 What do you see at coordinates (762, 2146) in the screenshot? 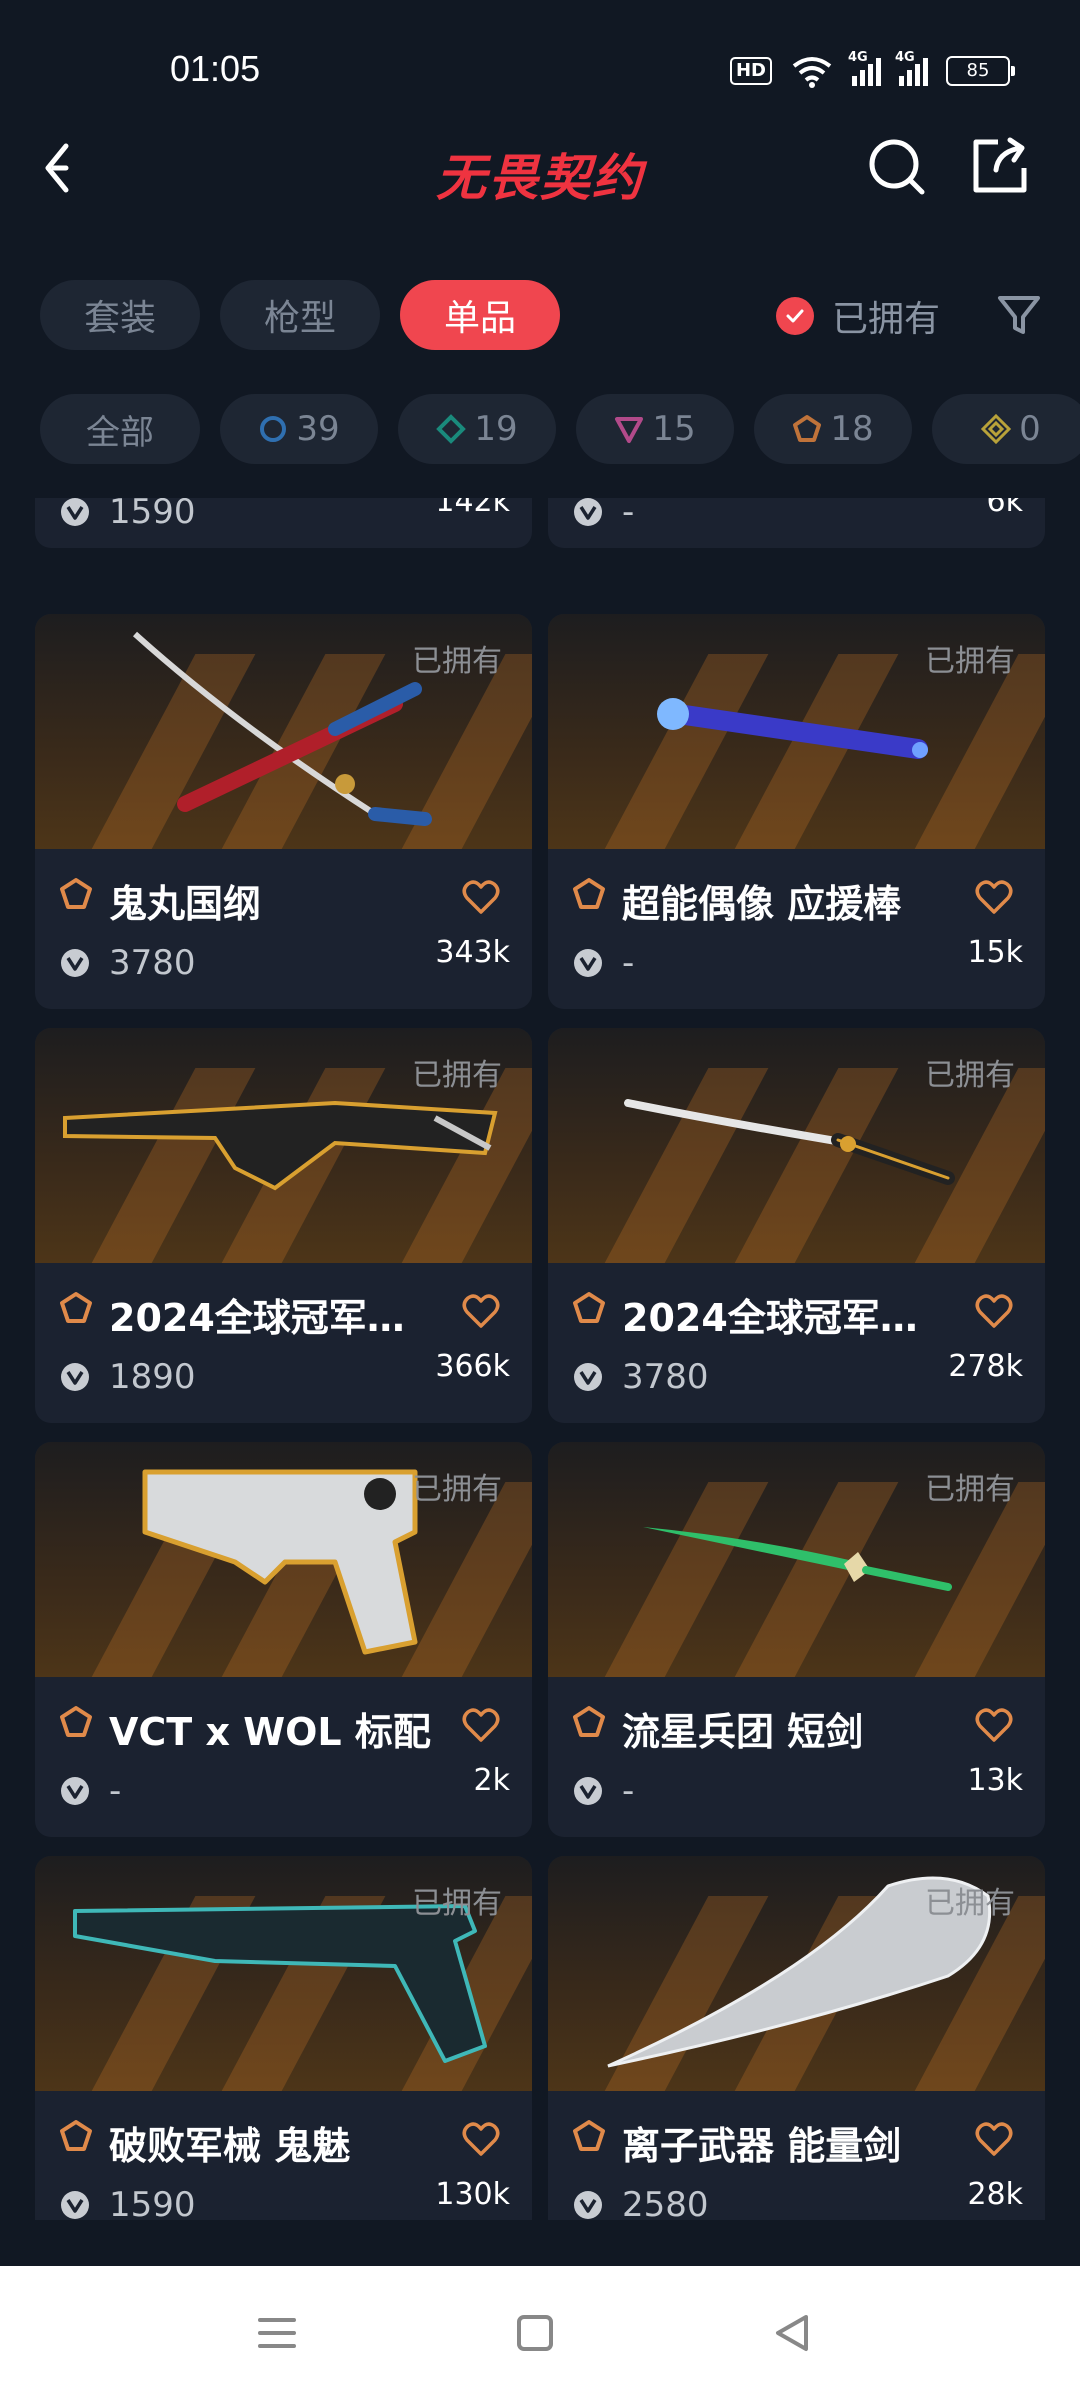
I see `item-name: 离子武器 能量剑` at bounding box center [762, 2146].